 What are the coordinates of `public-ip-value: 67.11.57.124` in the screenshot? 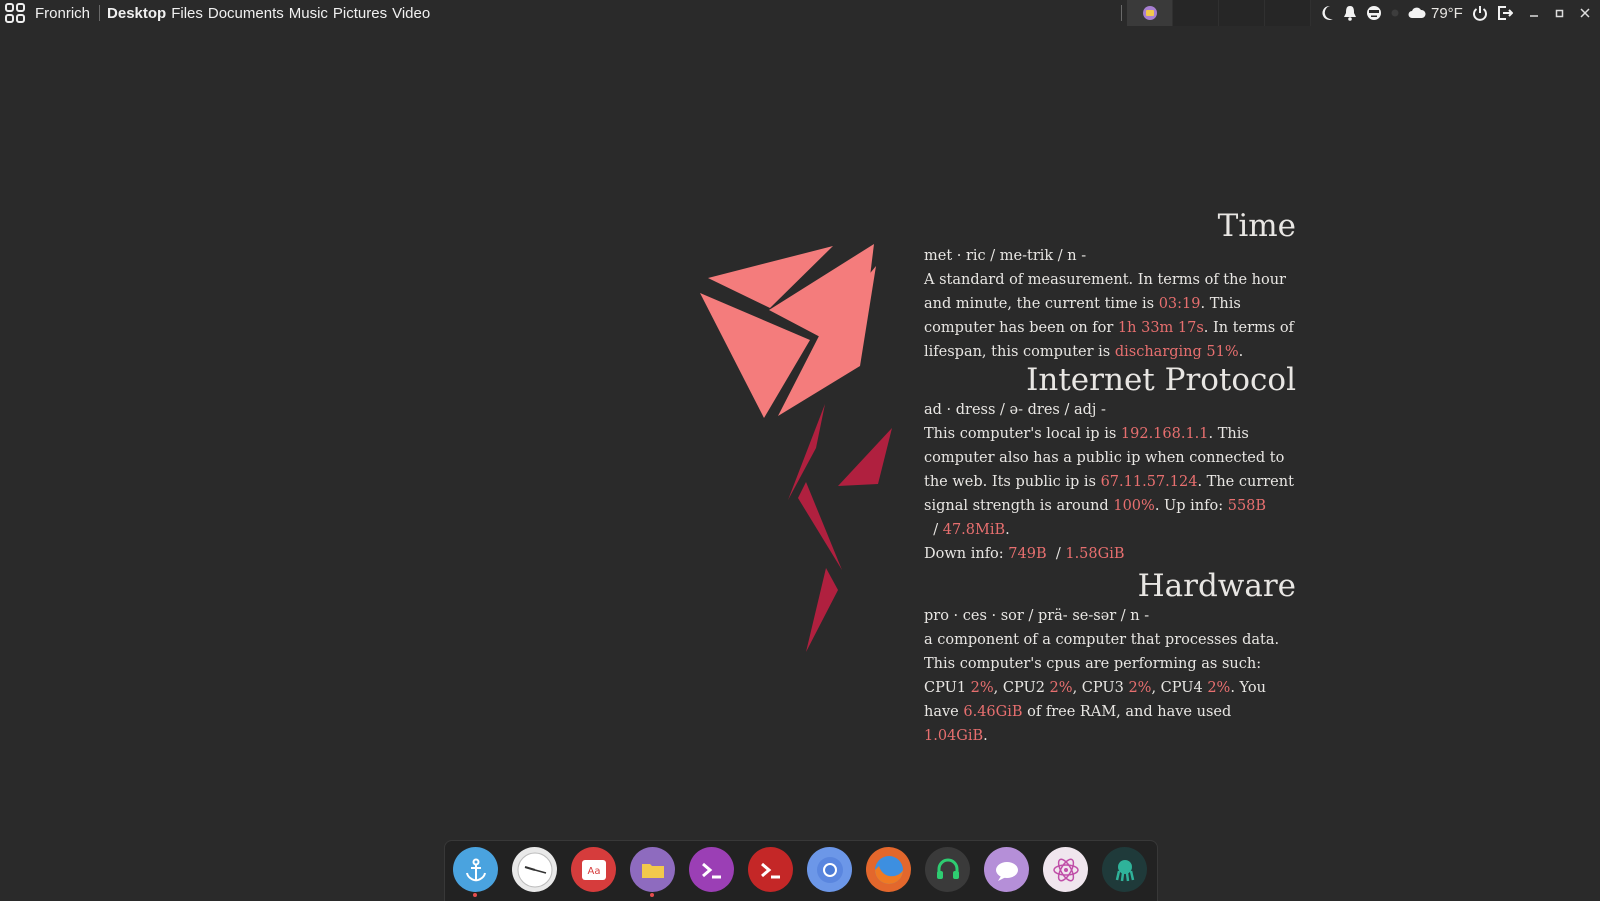 It's located at (1149, 482).